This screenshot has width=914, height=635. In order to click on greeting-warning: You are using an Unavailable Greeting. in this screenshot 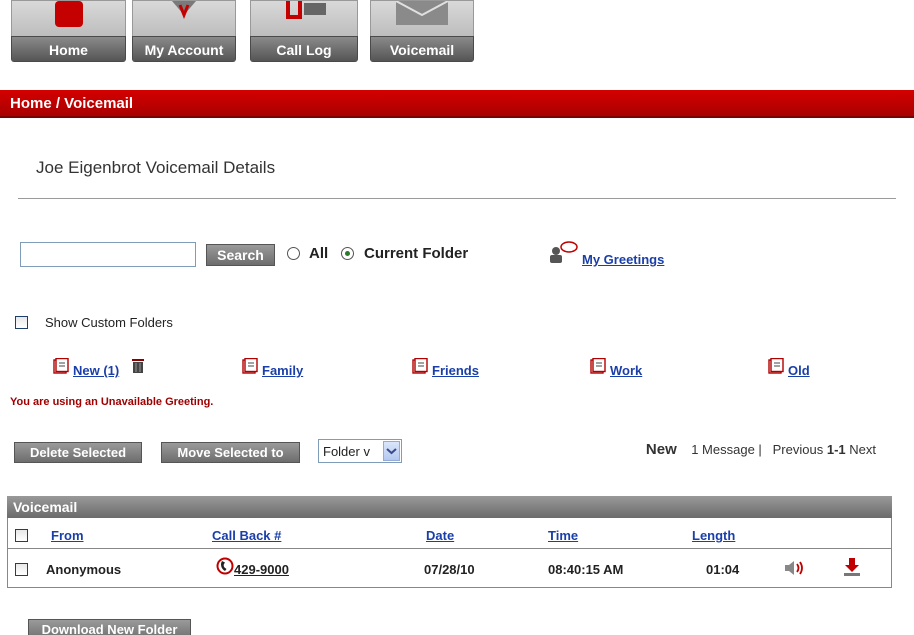, I will do `click(112, 402)`.